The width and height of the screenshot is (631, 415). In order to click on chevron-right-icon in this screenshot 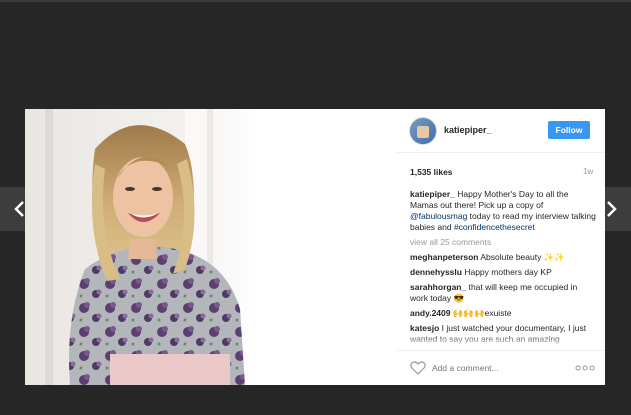, I will do `click(612, 209)`.